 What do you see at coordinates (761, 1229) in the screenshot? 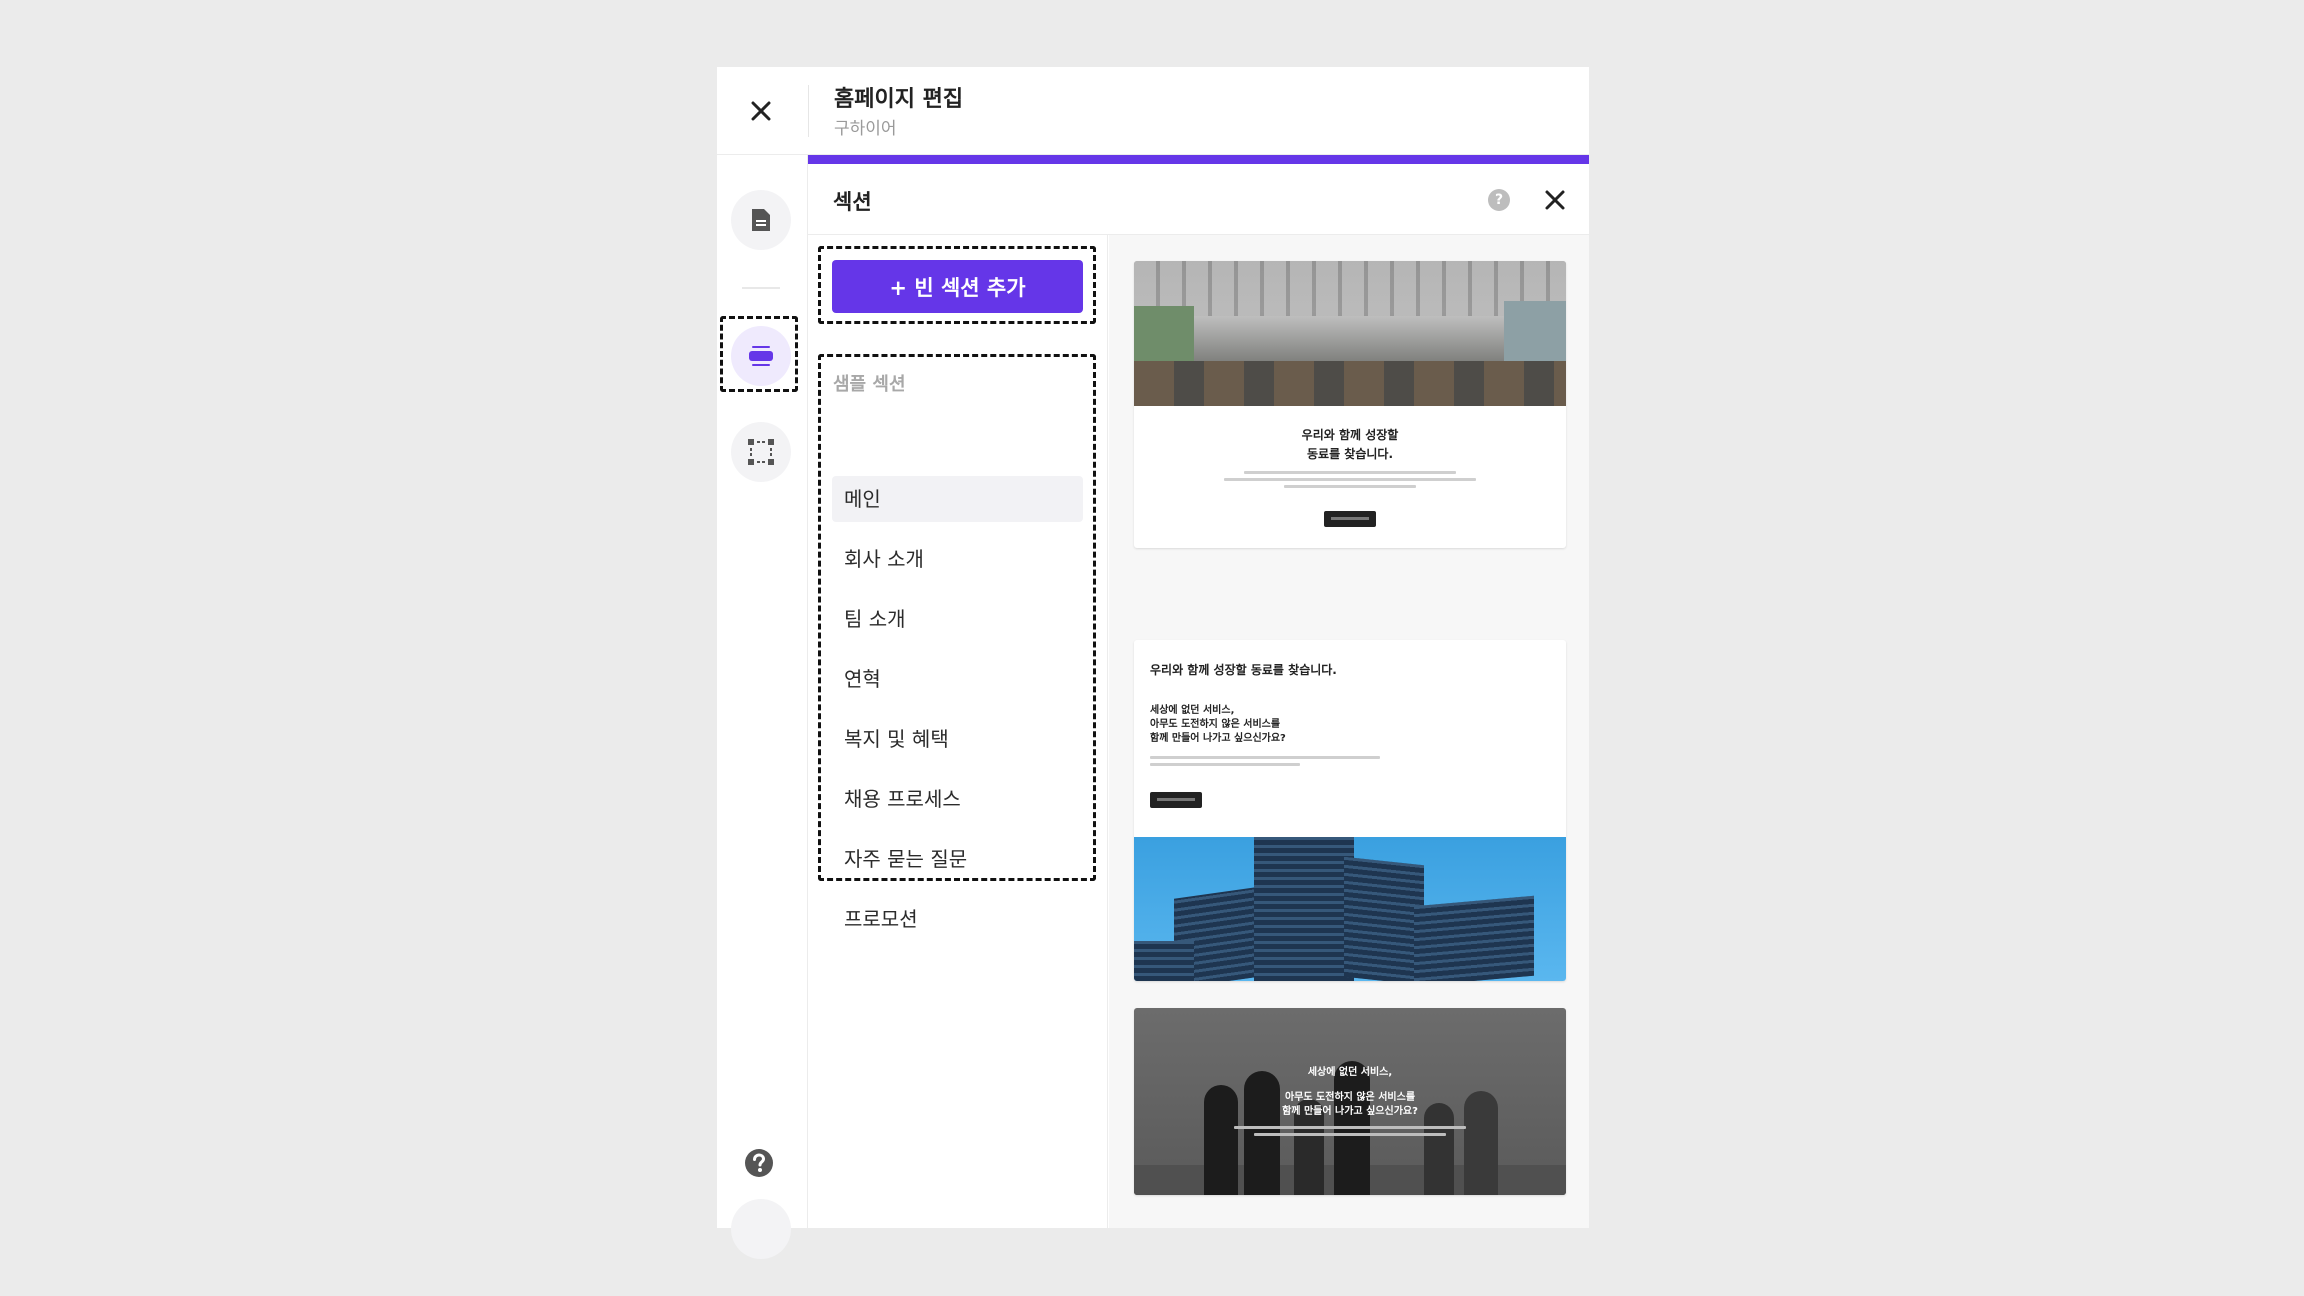
I see `rail-help-button` at bounding box center [761, 1229].